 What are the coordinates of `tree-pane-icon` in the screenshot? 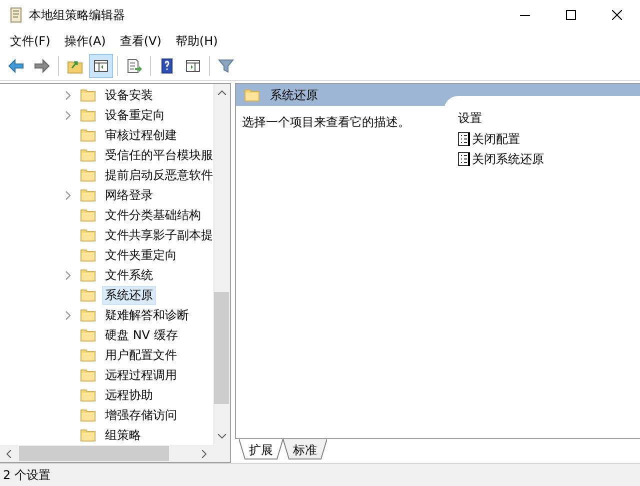 It's located at (101, 66).